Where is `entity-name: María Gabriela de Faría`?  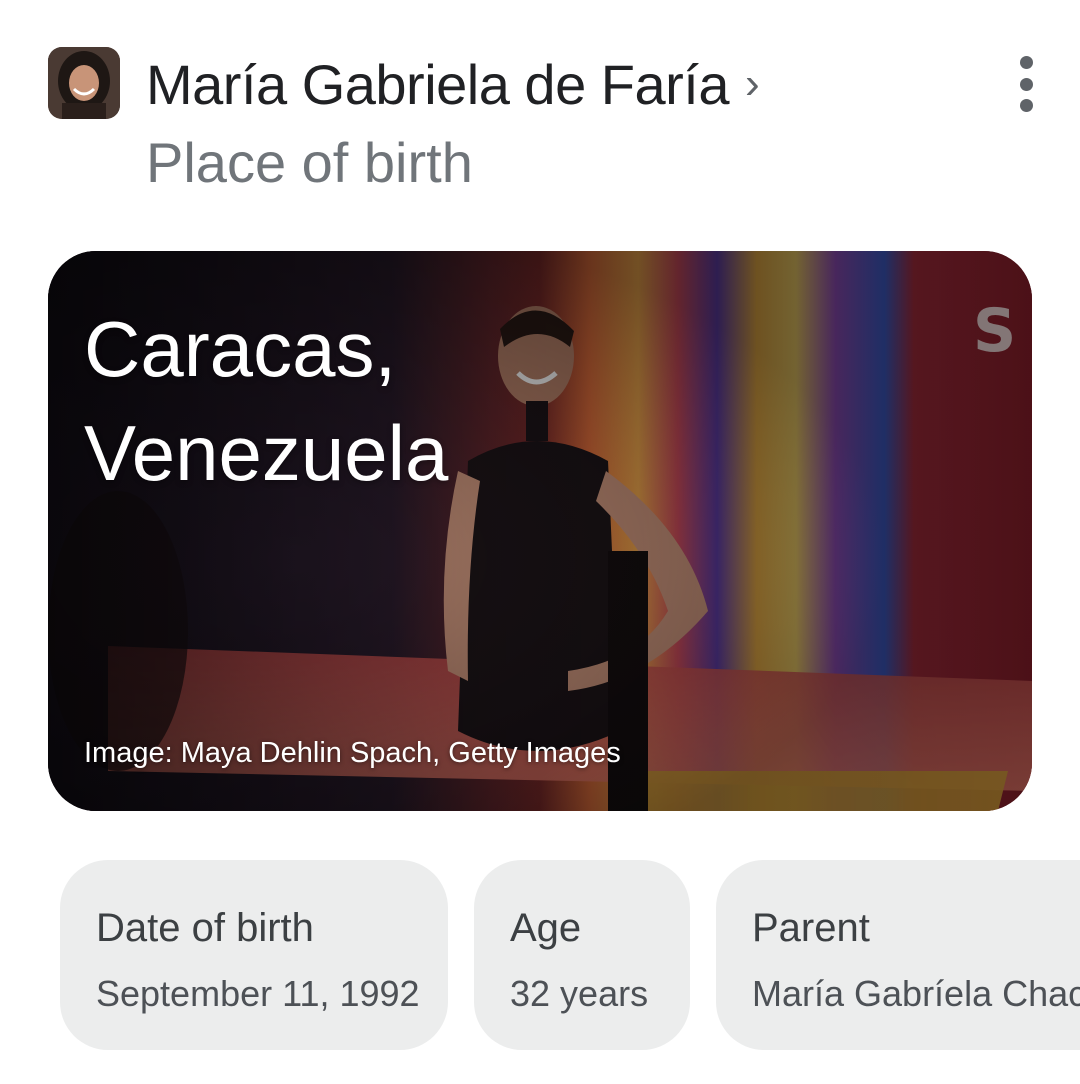 entity-name: María Gabriela de Faría is located at coordinates (437, 84).